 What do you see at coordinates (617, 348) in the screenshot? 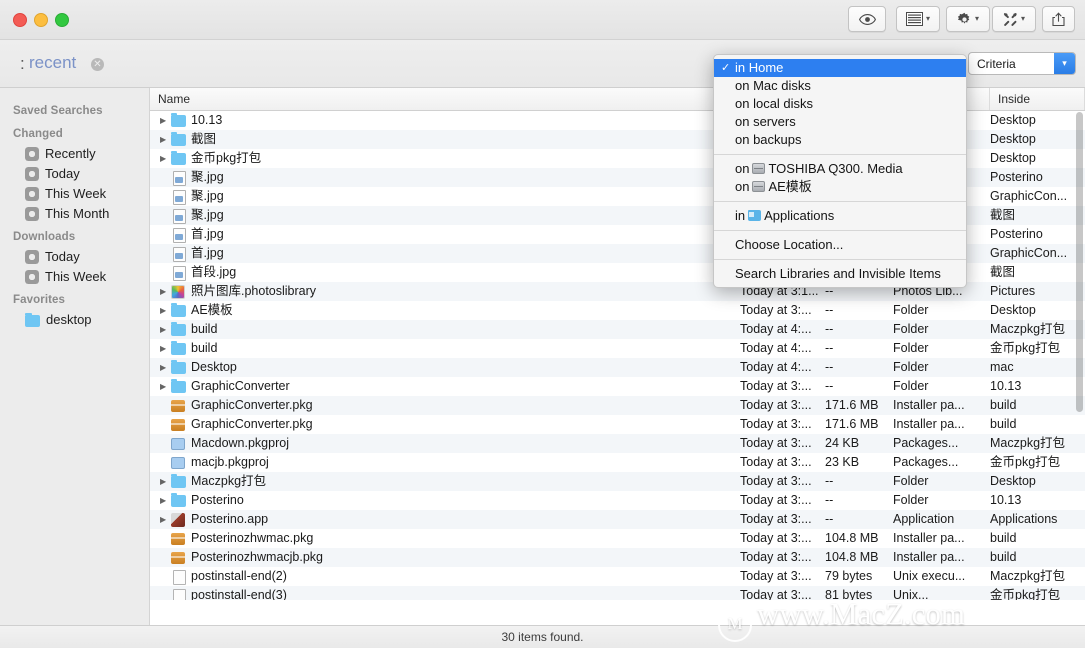
I see `table-row: ▶ build Today at 4:... -- Folder 金币pkg打包` at bounding box center [617, 348].